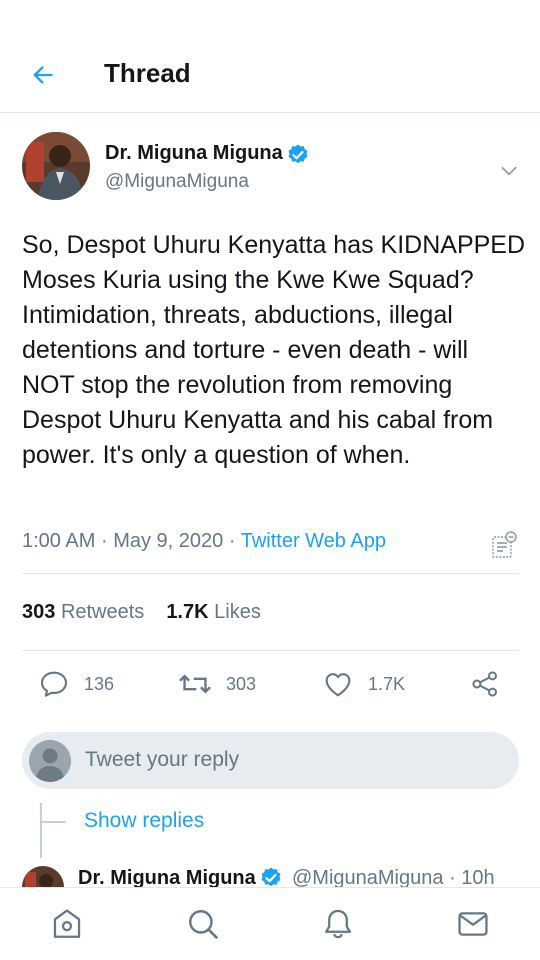  I want to click on retweets-label: Retweets, so click(102, 612).